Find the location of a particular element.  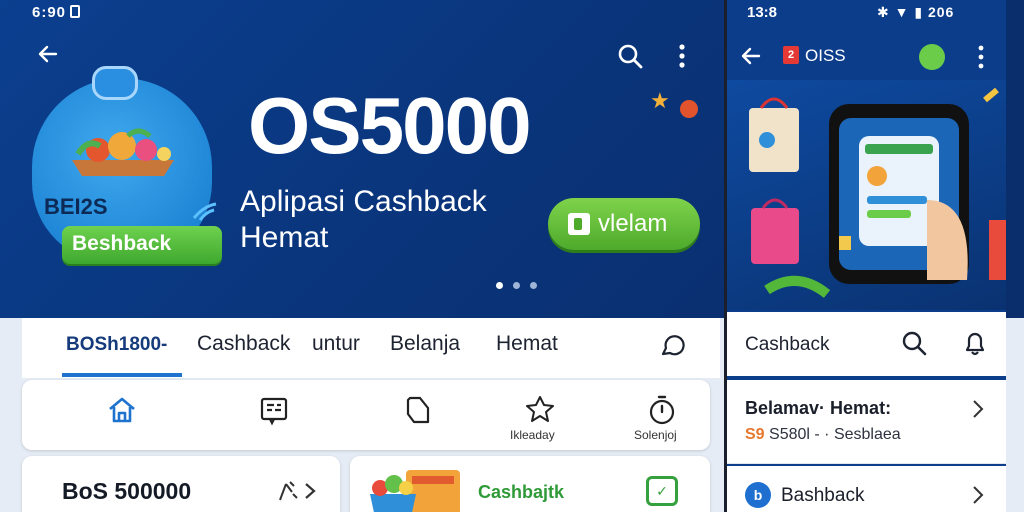

list-item-sub-text: S580l - · Sesblaea is located at coordinates (835, 434).